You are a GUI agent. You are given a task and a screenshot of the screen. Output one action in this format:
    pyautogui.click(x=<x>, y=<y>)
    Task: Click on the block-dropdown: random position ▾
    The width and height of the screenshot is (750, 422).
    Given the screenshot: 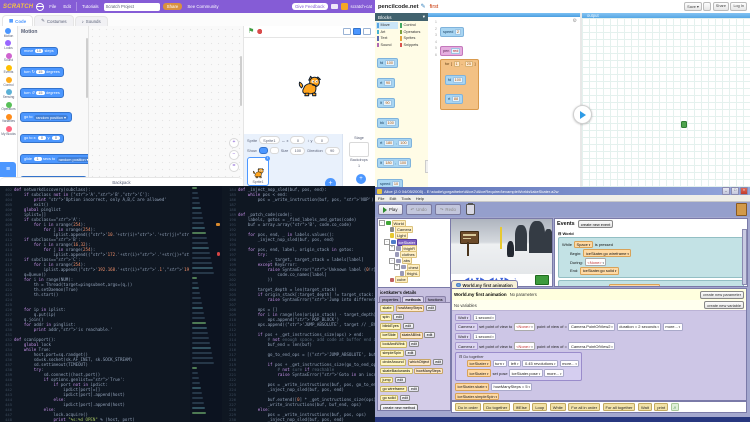 What is the action you would take?
    pyautogui.click(x=50, y=117)
    